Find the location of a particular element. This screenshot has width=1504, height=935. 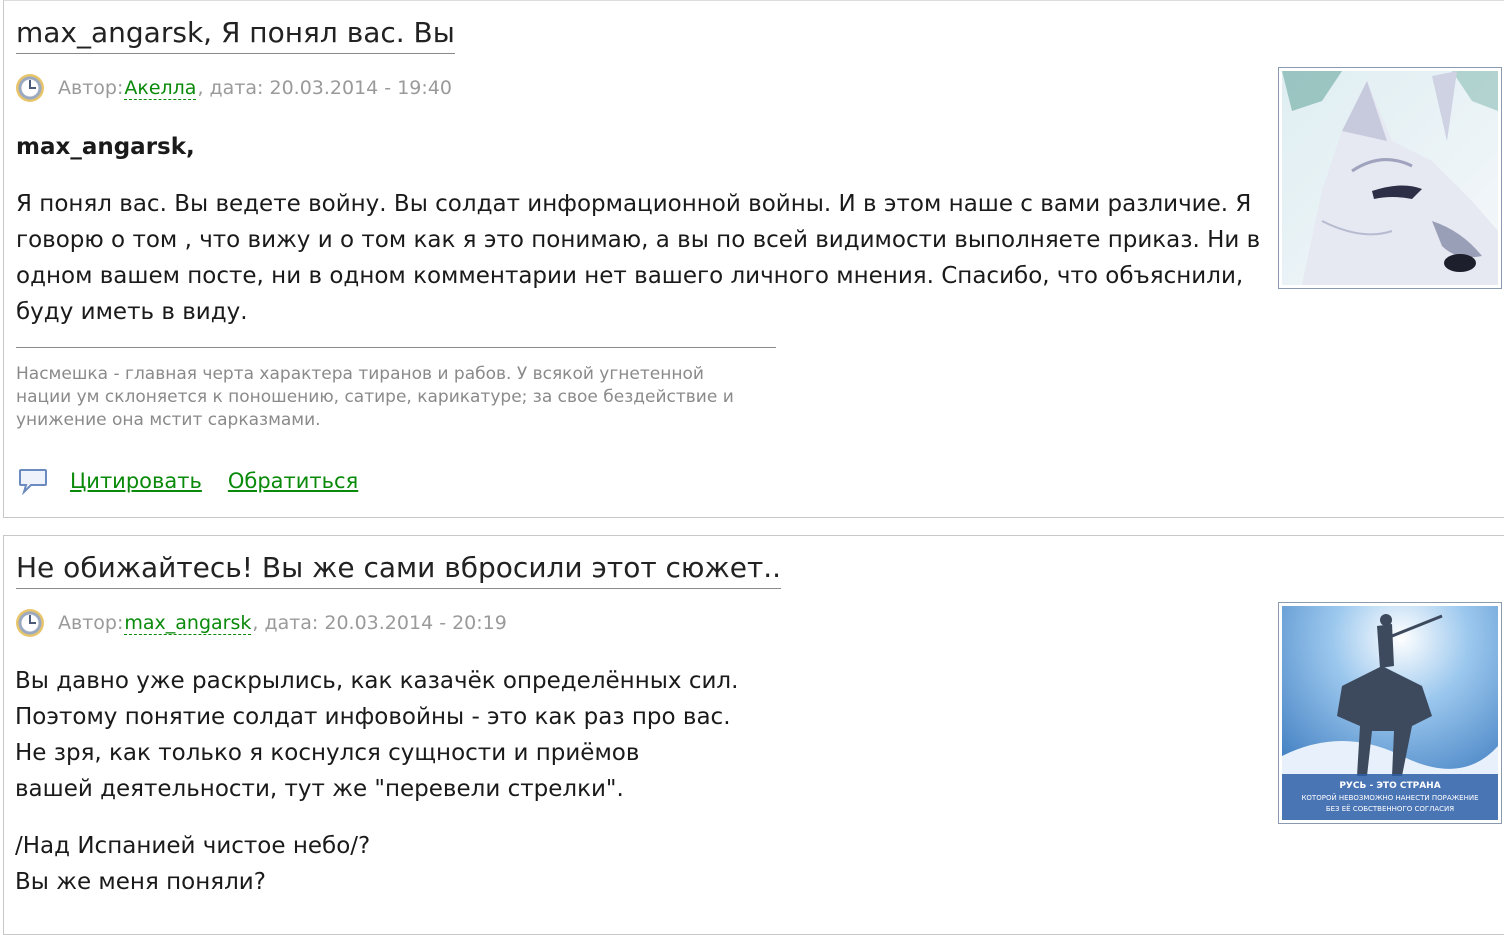

speech-bubble-icon is located at coordinates (33, 482).